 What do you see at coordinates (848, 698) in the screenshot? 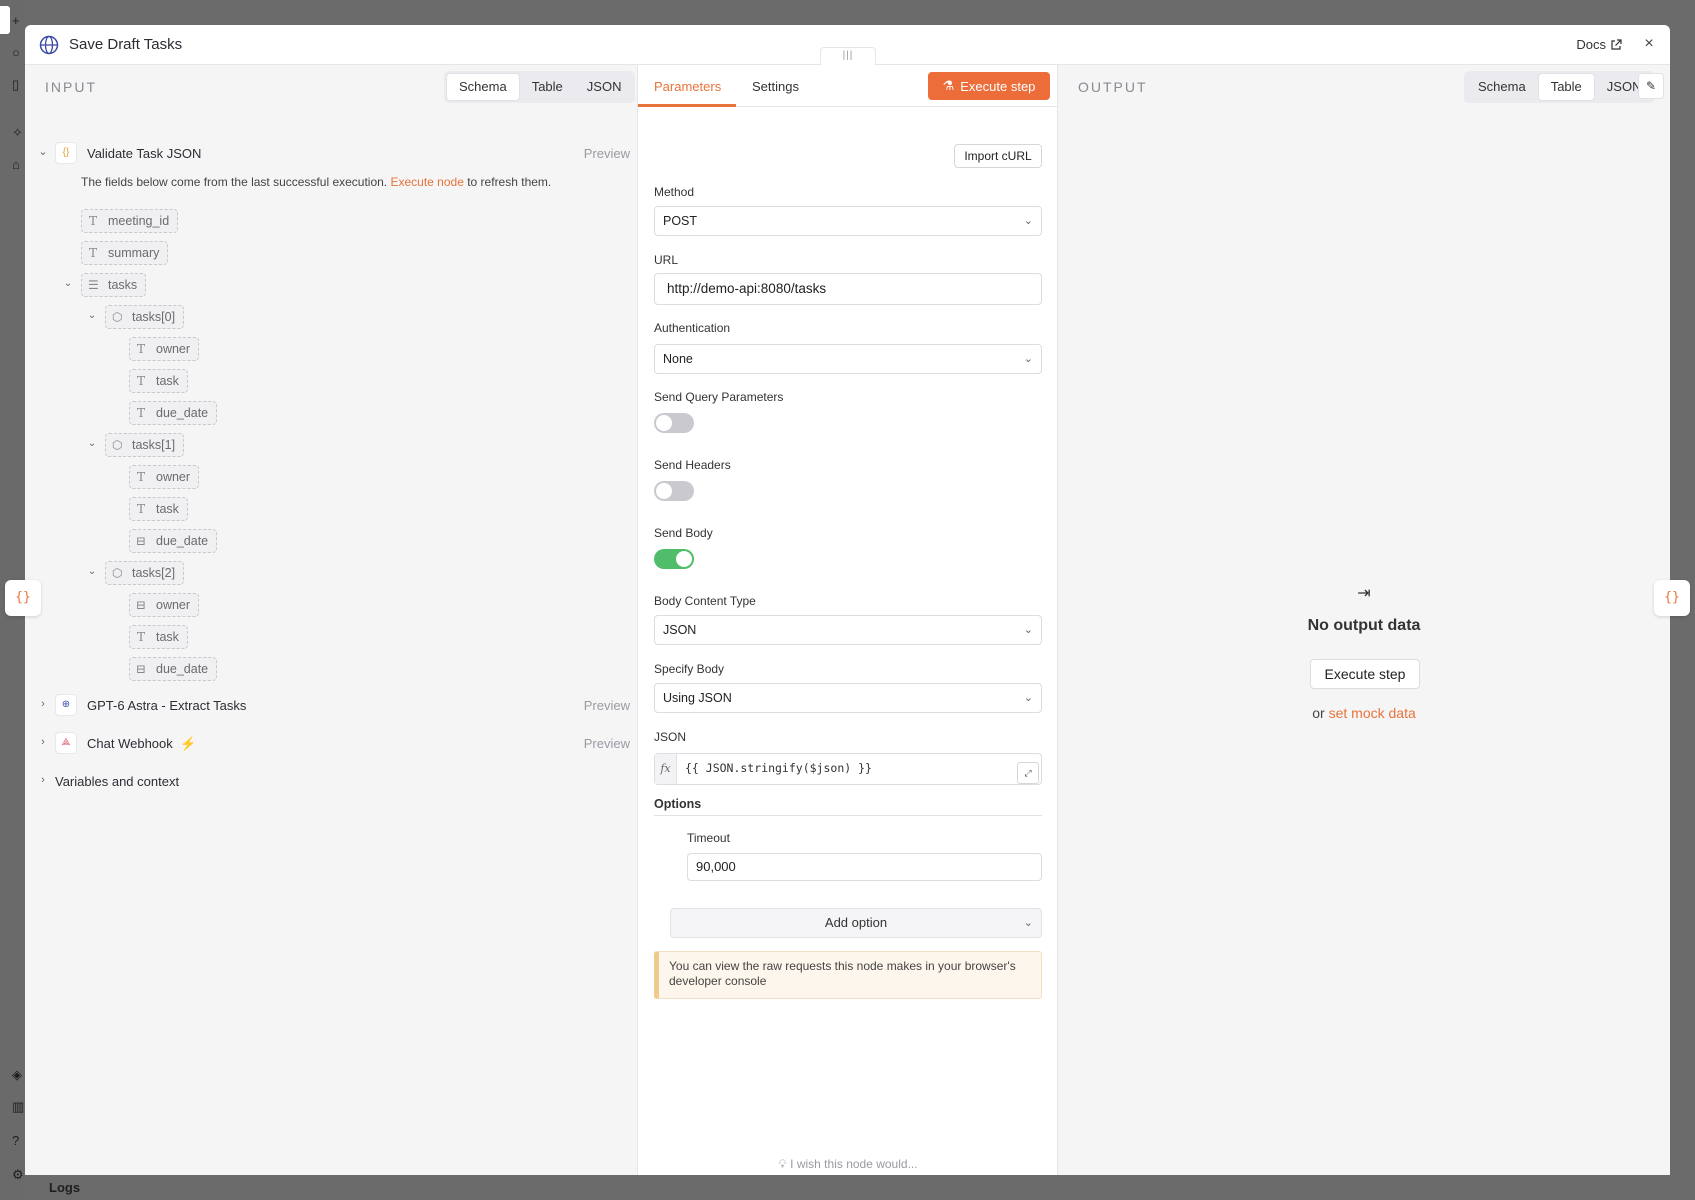
I see `specify-body-select: Using JSON ⌄` at bounding box center [848, 698].